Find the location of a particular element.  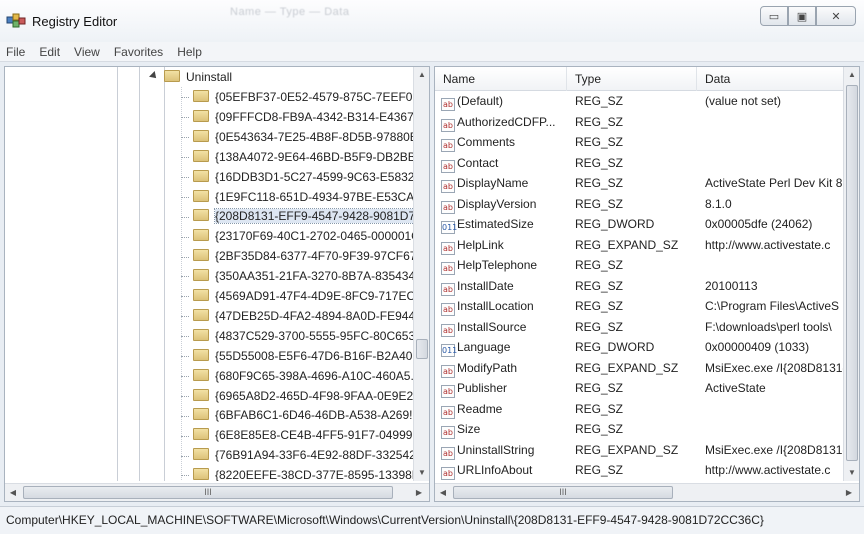

menu-favorites: Favorites is located at coordinates (138, 52).